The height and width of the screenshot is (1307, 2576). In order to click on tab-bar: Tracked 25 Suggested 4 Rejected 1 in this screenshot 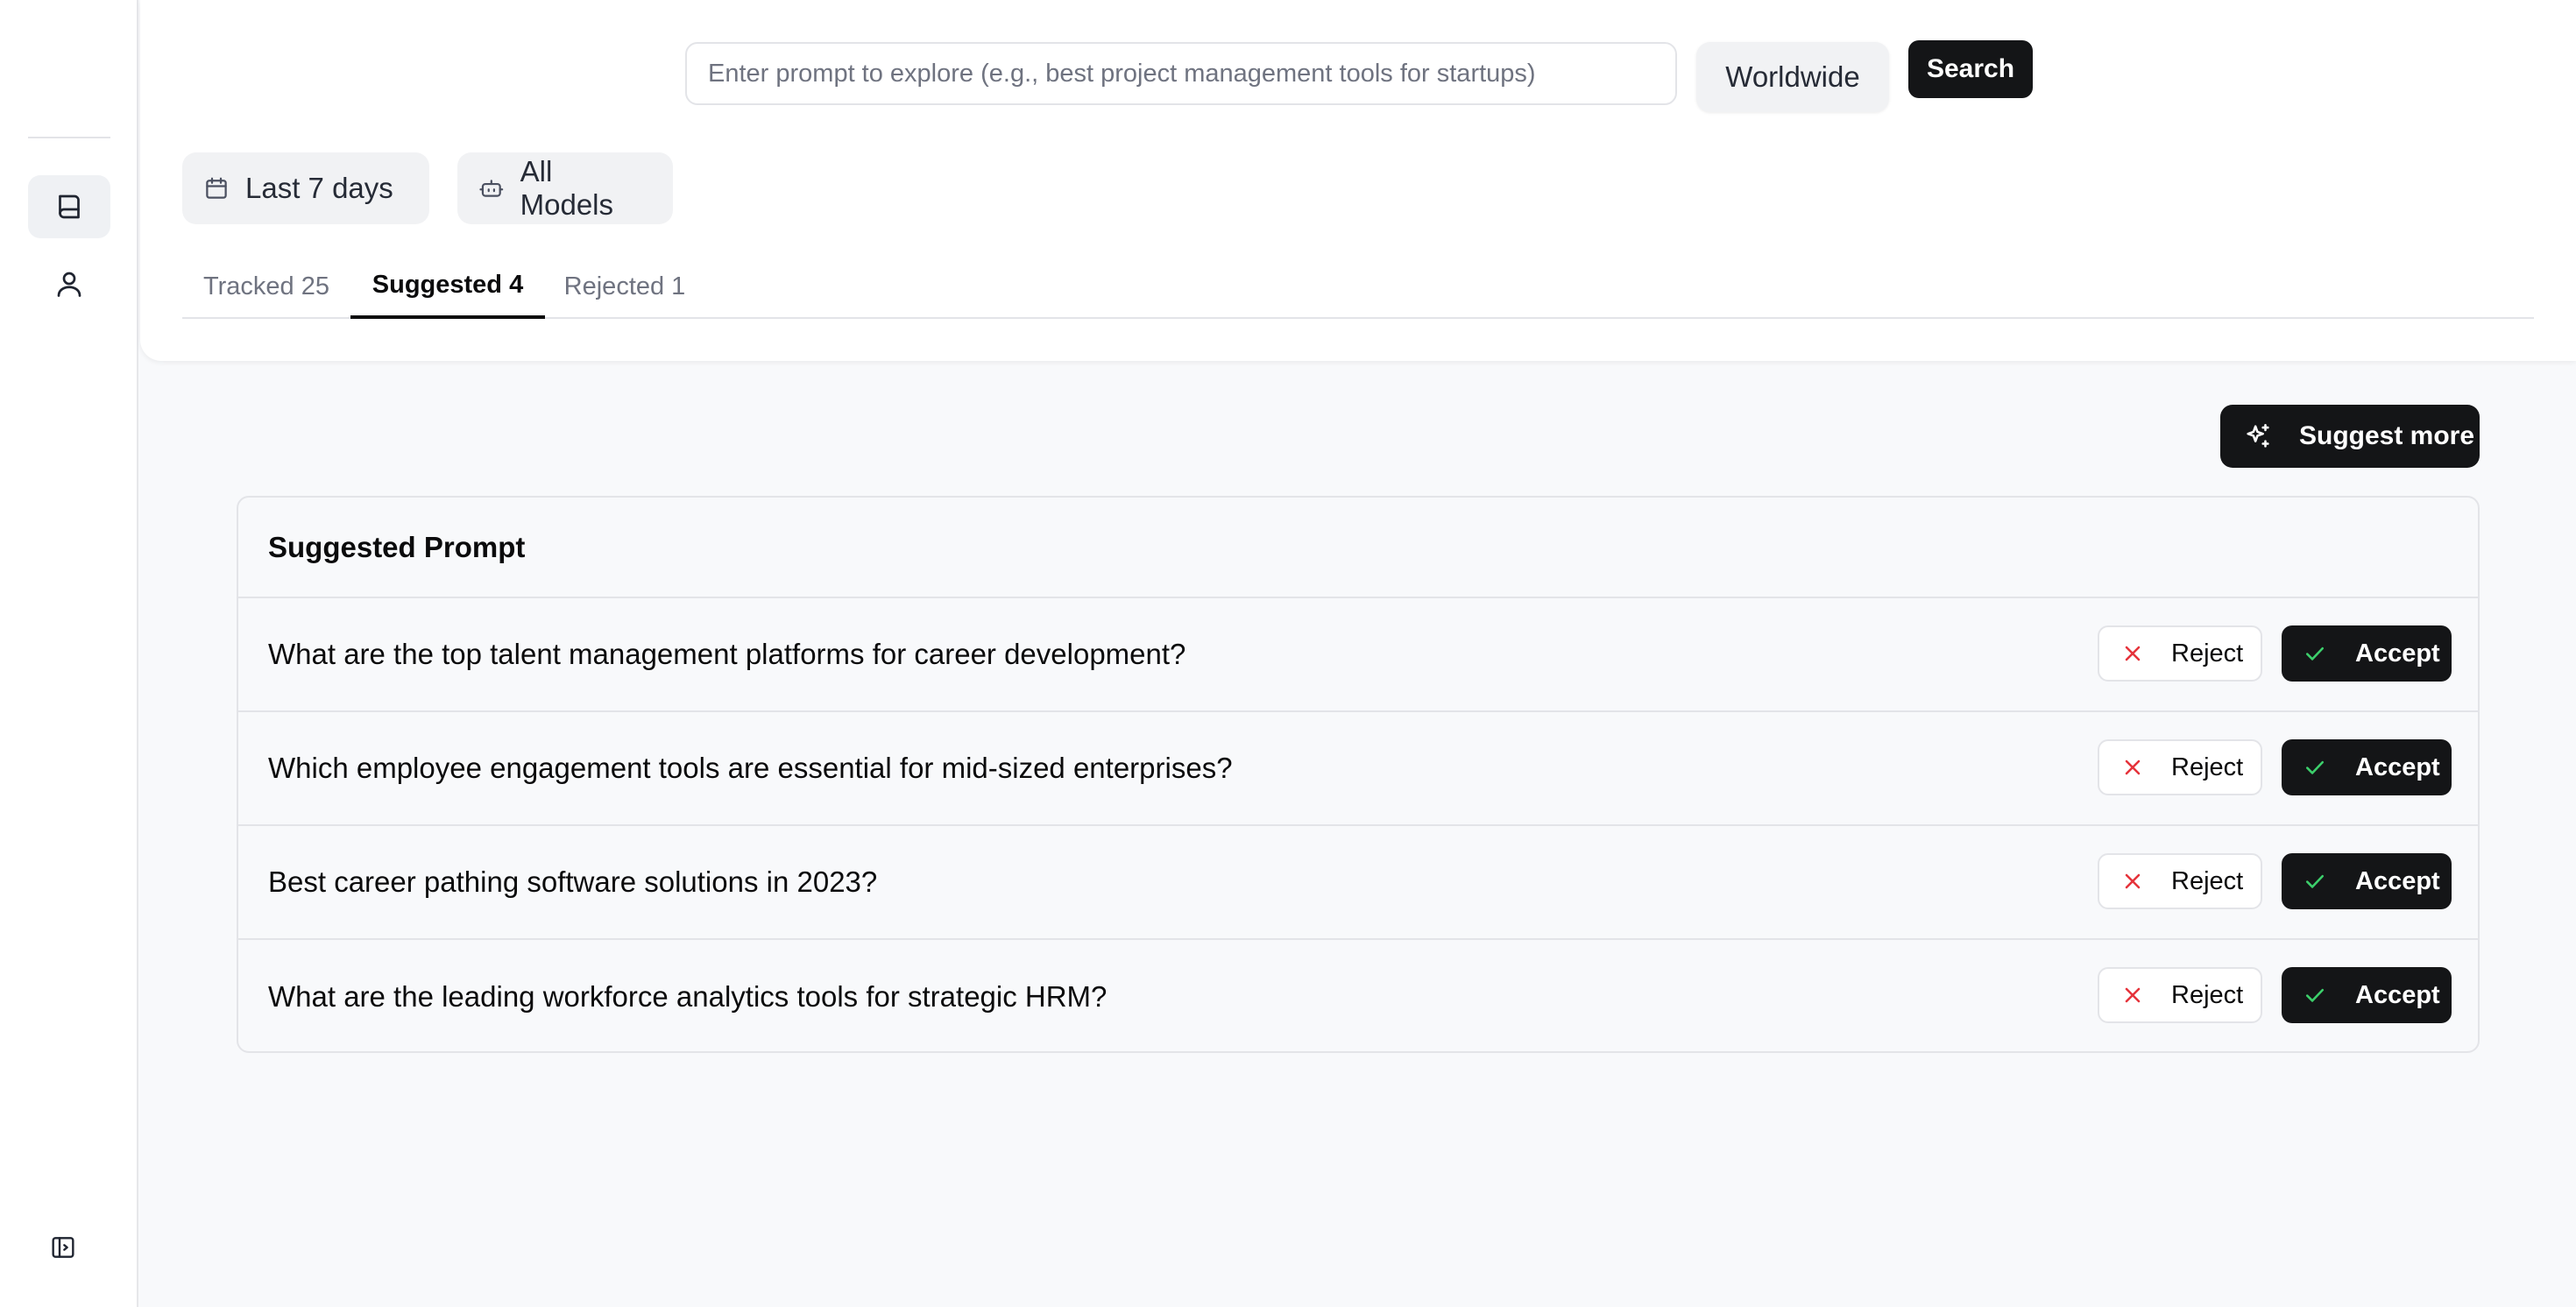, I will do `click(1358, 286)`.